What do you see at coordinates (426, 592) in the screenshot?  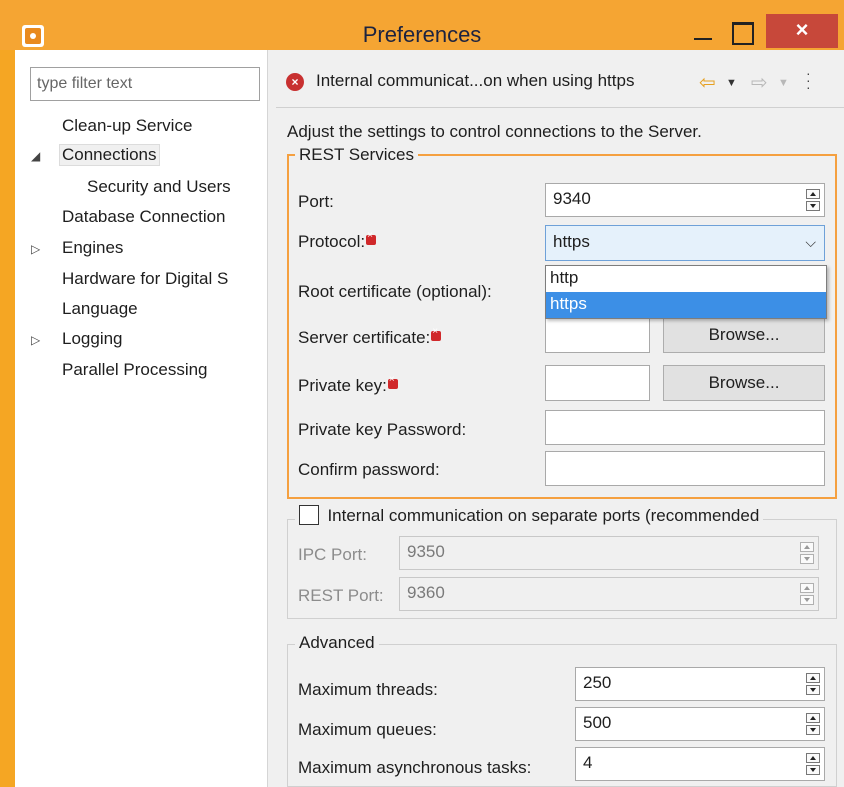 I see `rest-port-value: 9360` at bounding box center [426, 592].